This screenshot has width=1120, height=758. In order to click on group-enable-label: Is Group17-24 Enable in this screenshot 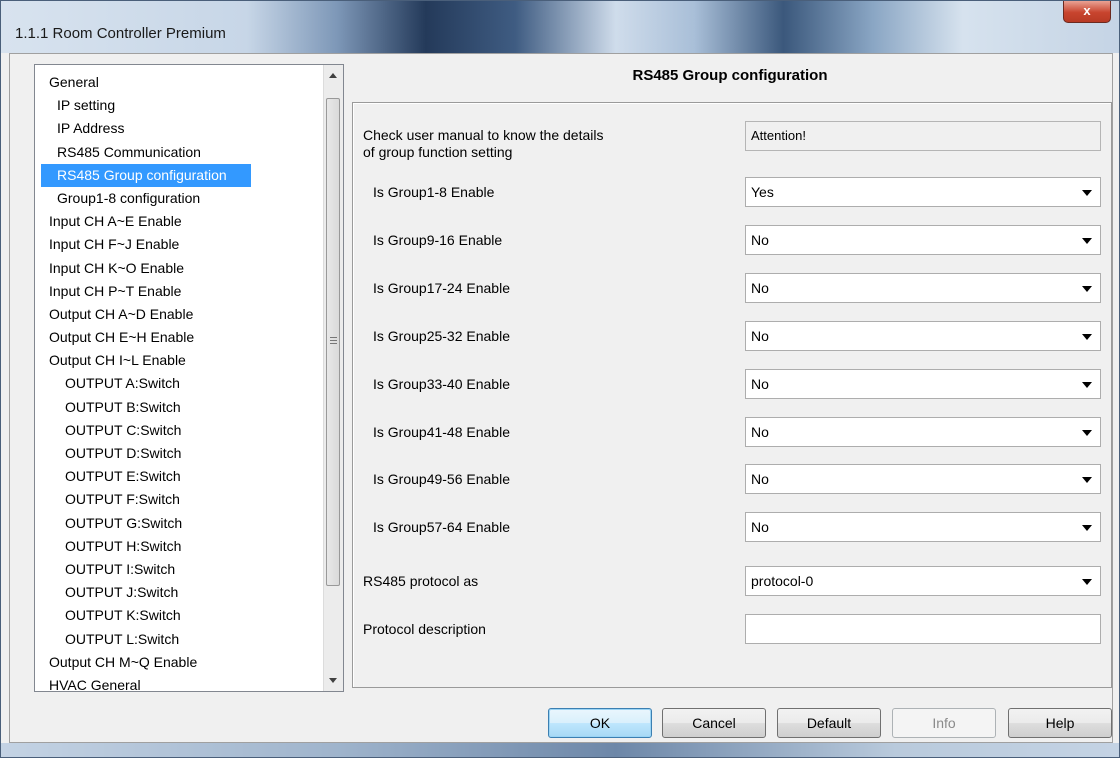, I will do `click(441, 287)`.